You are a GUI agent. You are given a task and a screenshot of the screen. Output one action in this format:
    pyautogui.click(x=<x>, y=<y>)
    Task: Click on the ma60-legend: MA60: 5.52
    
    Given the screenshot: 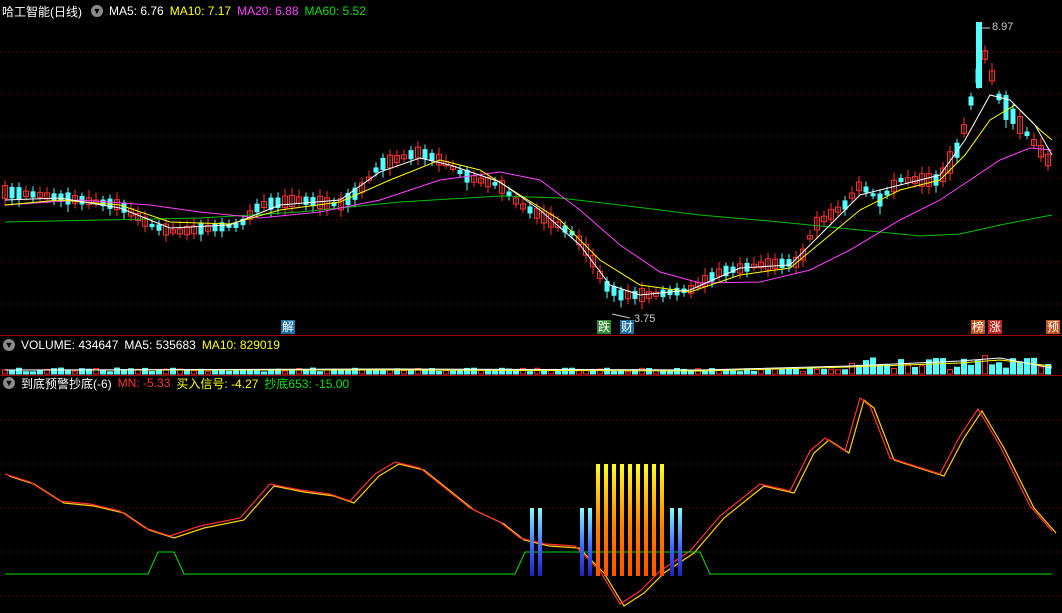 What is the action you would take?
    pyautogui.click(x=335, y=11)
    